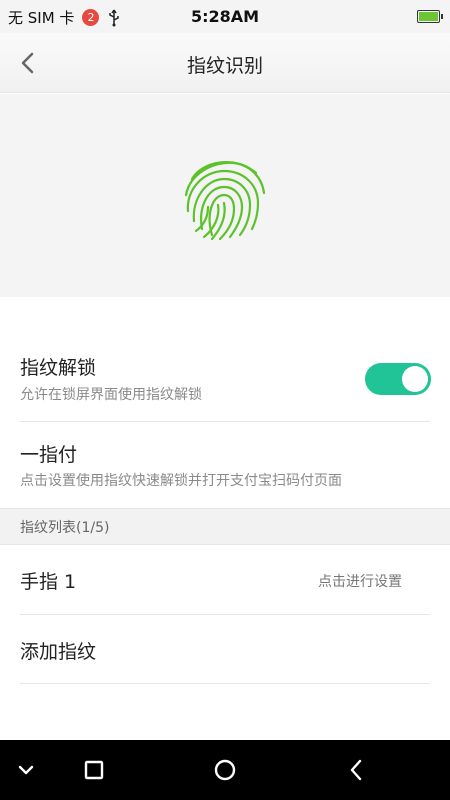 The width and height of the screenshot is (450, 800). I want to click on square-icon, so click(94, 770).